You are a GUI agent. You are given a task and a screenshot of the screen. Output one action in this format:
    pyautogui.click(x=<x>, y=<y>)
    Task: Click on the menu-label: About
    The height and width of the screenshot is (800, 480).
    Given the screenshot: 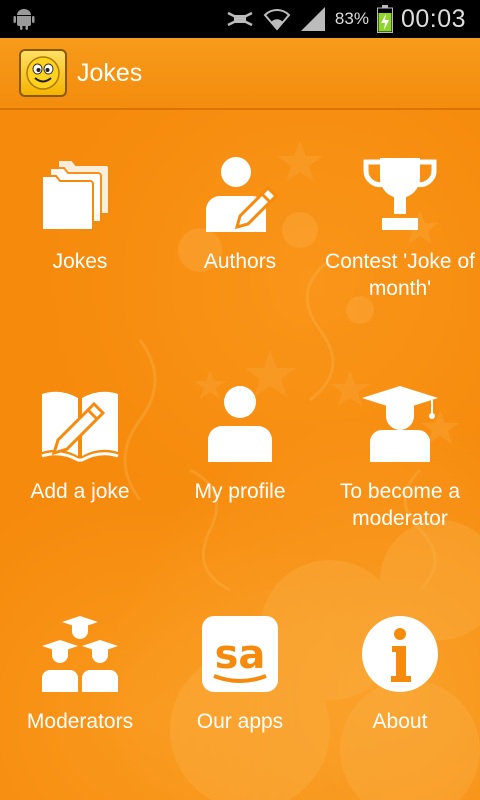 What is the action you would take?
    pyautogui.click(x=400, y=721)
    